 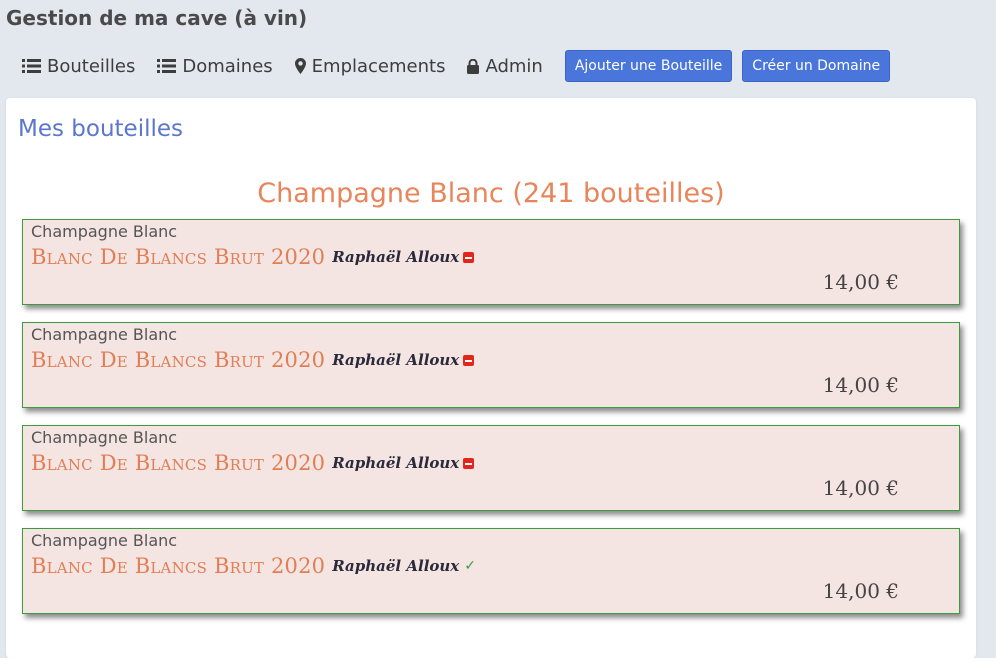 I want to click on app-title: Gestion de ma cave (à vin), so click(x=157, y=18).